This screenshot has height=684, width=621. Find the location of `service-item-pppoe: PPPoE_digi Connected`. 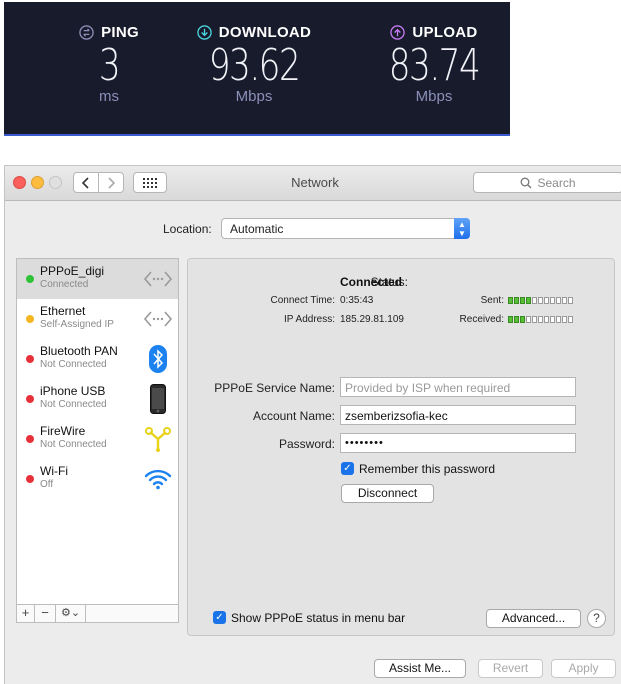

service-item-pppoe: PPPoE_digi Connected is located at coordinates (97, 279).